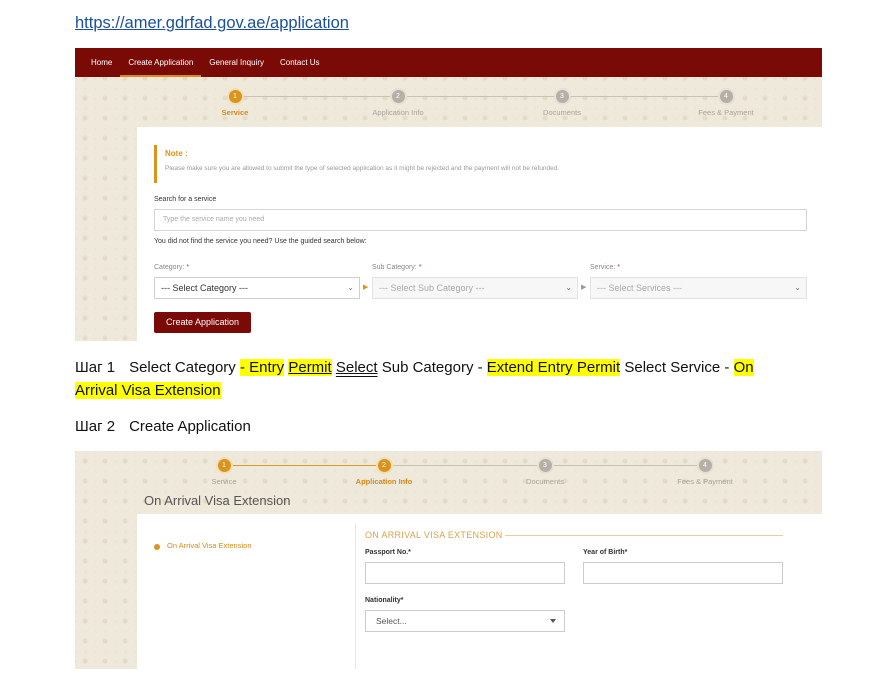 This screenshot has width=889, height=682. I want to click on nav-create-application: Create Application, so click(161, 62).